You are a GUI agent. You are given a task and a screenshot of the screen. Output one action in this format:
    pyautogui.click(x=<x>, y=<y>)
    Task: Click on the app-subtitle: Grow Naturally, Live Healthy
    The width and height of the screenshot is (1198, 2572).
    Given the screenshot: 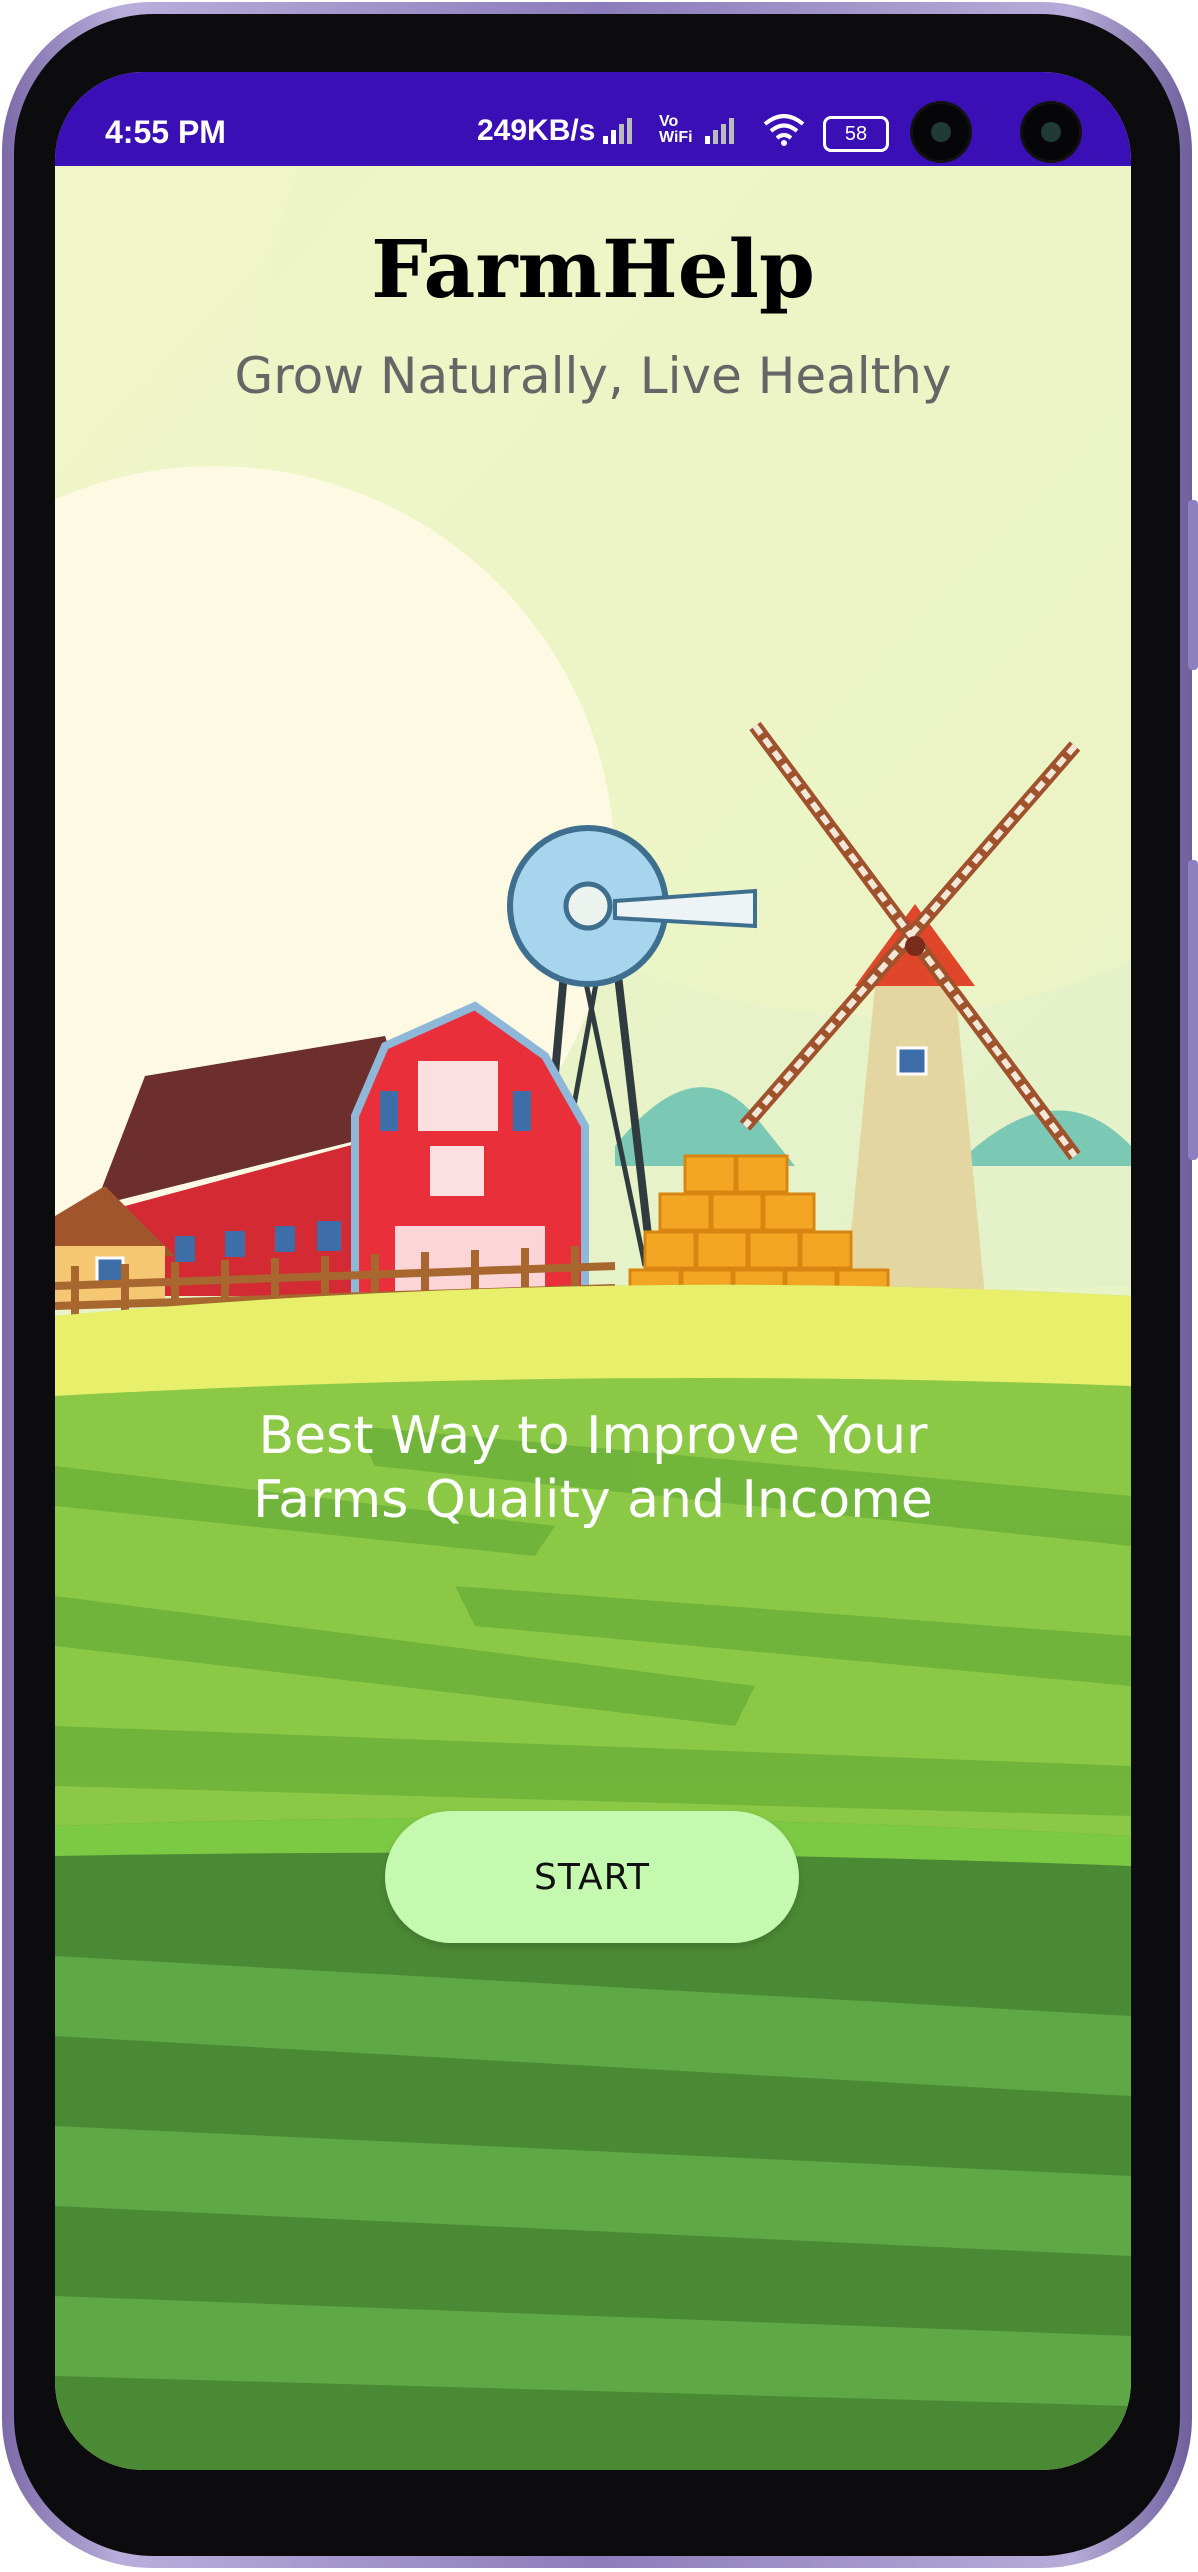 What is the action you would take?
    pyautogui.click(x=593, y=376)
    